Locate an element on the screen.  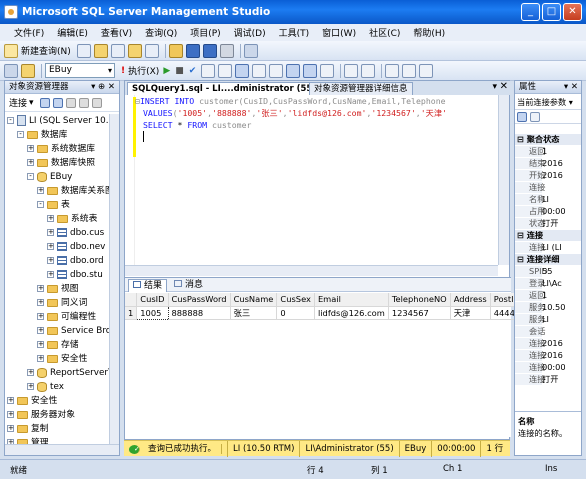
db-engine-query-icon is located at coordinates (100, 50).